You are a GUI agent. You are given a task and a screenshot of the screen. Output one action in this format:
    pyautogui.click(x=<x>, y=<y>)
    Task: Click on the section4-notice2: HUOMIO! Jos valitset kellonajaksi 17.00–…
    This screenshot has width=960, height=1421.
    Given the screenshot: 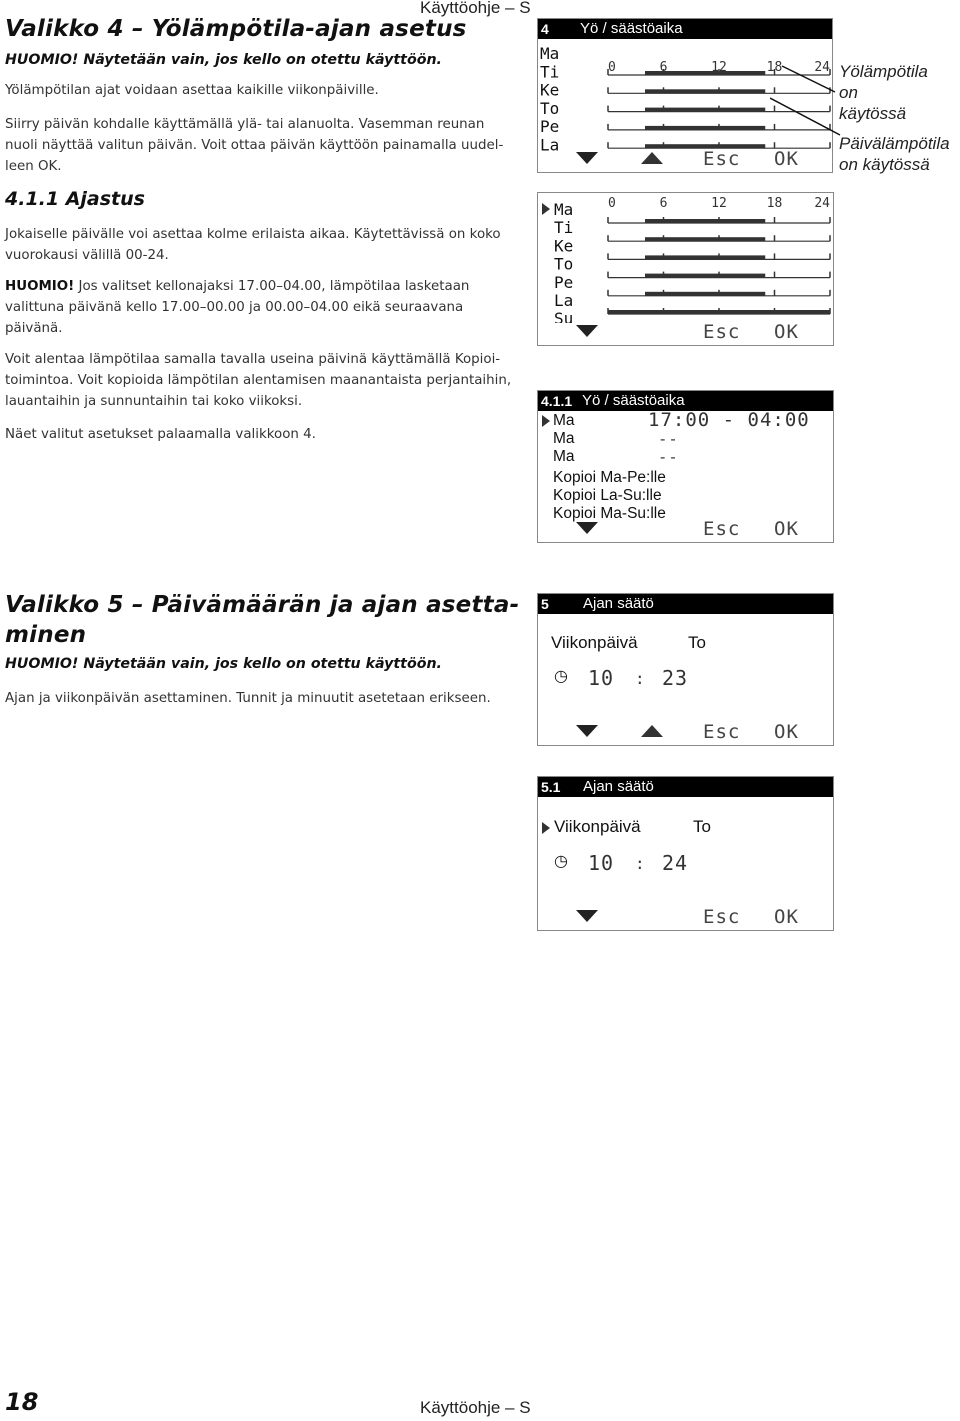 What is the action you would take?
    pyautogui.click(x=265, y=307)
    